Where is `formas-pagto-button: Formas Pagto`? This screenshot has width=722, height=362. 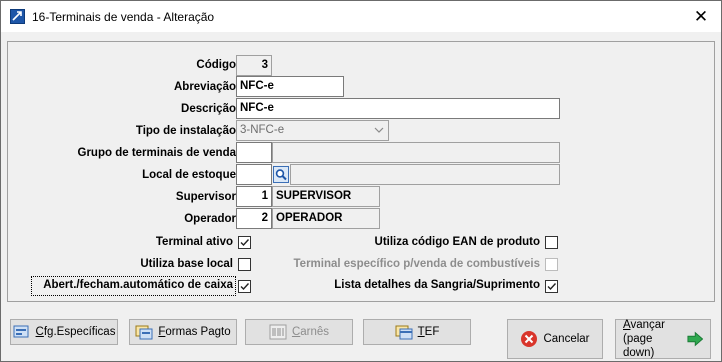
formas-pagto-button: Formas Pagto is located at coordinates (183, 332).